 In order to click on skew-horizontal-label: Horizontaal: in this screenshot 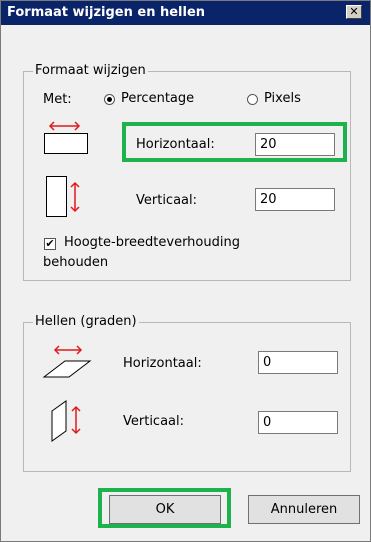, I will do `click(162, 363)`.